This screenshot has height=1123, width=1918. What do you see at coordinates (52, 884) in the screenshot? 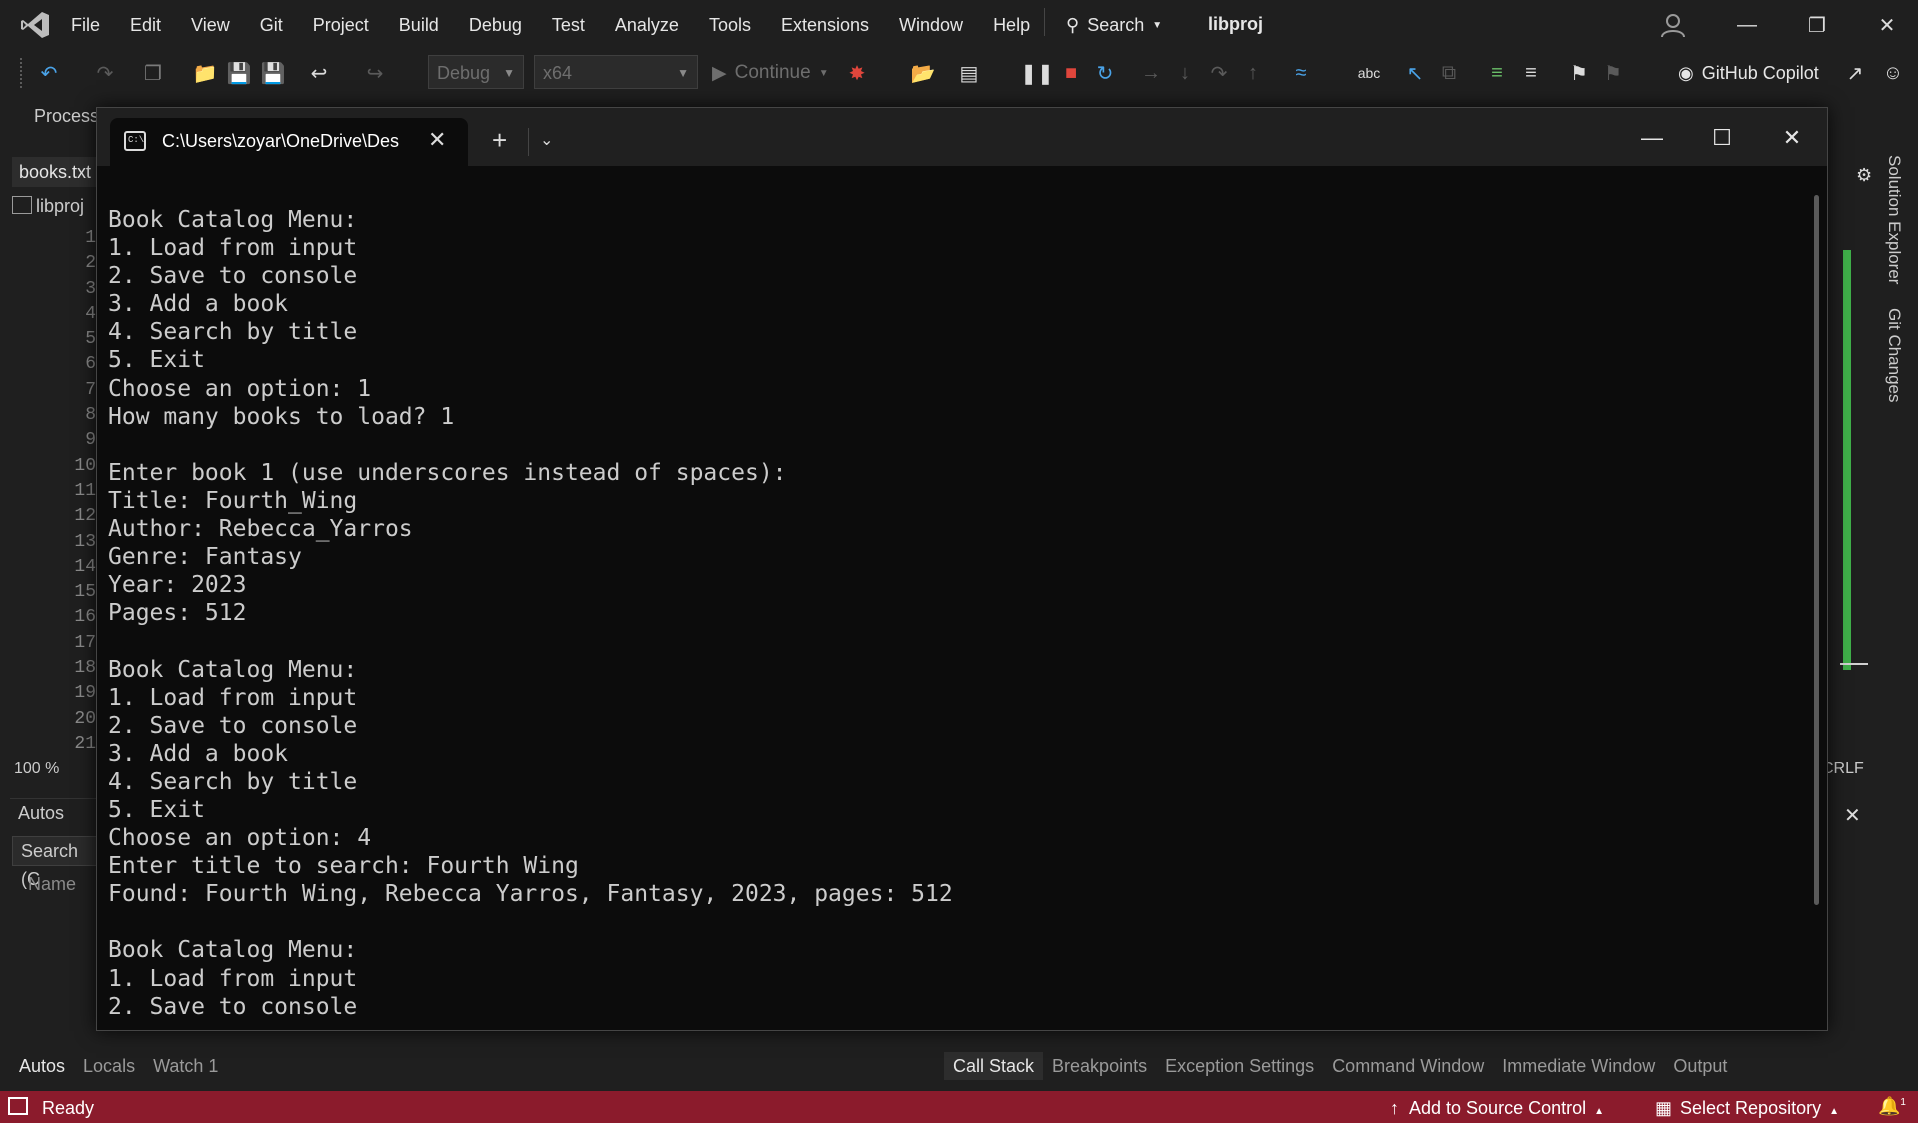
I see `autos-column-name: Name` at bounding box center [52, 884].